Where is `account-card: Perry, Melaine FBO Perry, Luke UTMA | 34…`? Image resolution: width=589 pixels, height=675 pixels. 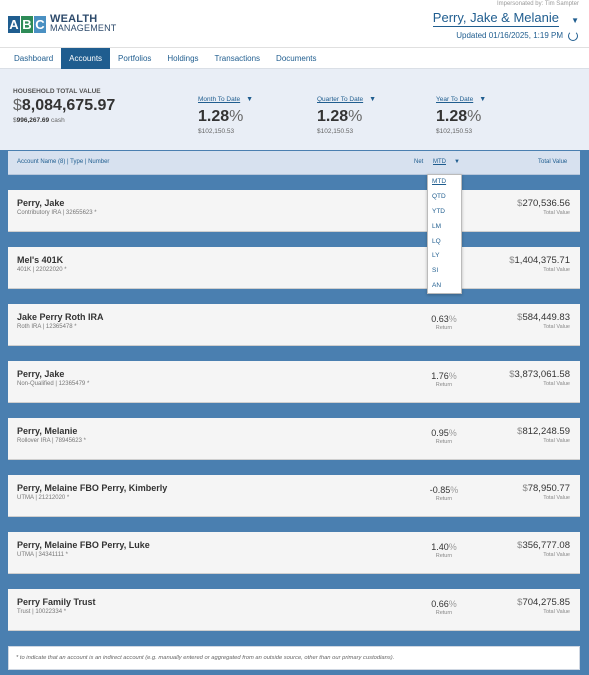 account-card: Perry, Melaine FBO Perry, Luke UTMA | 34… is located at coordinates (294, 553).